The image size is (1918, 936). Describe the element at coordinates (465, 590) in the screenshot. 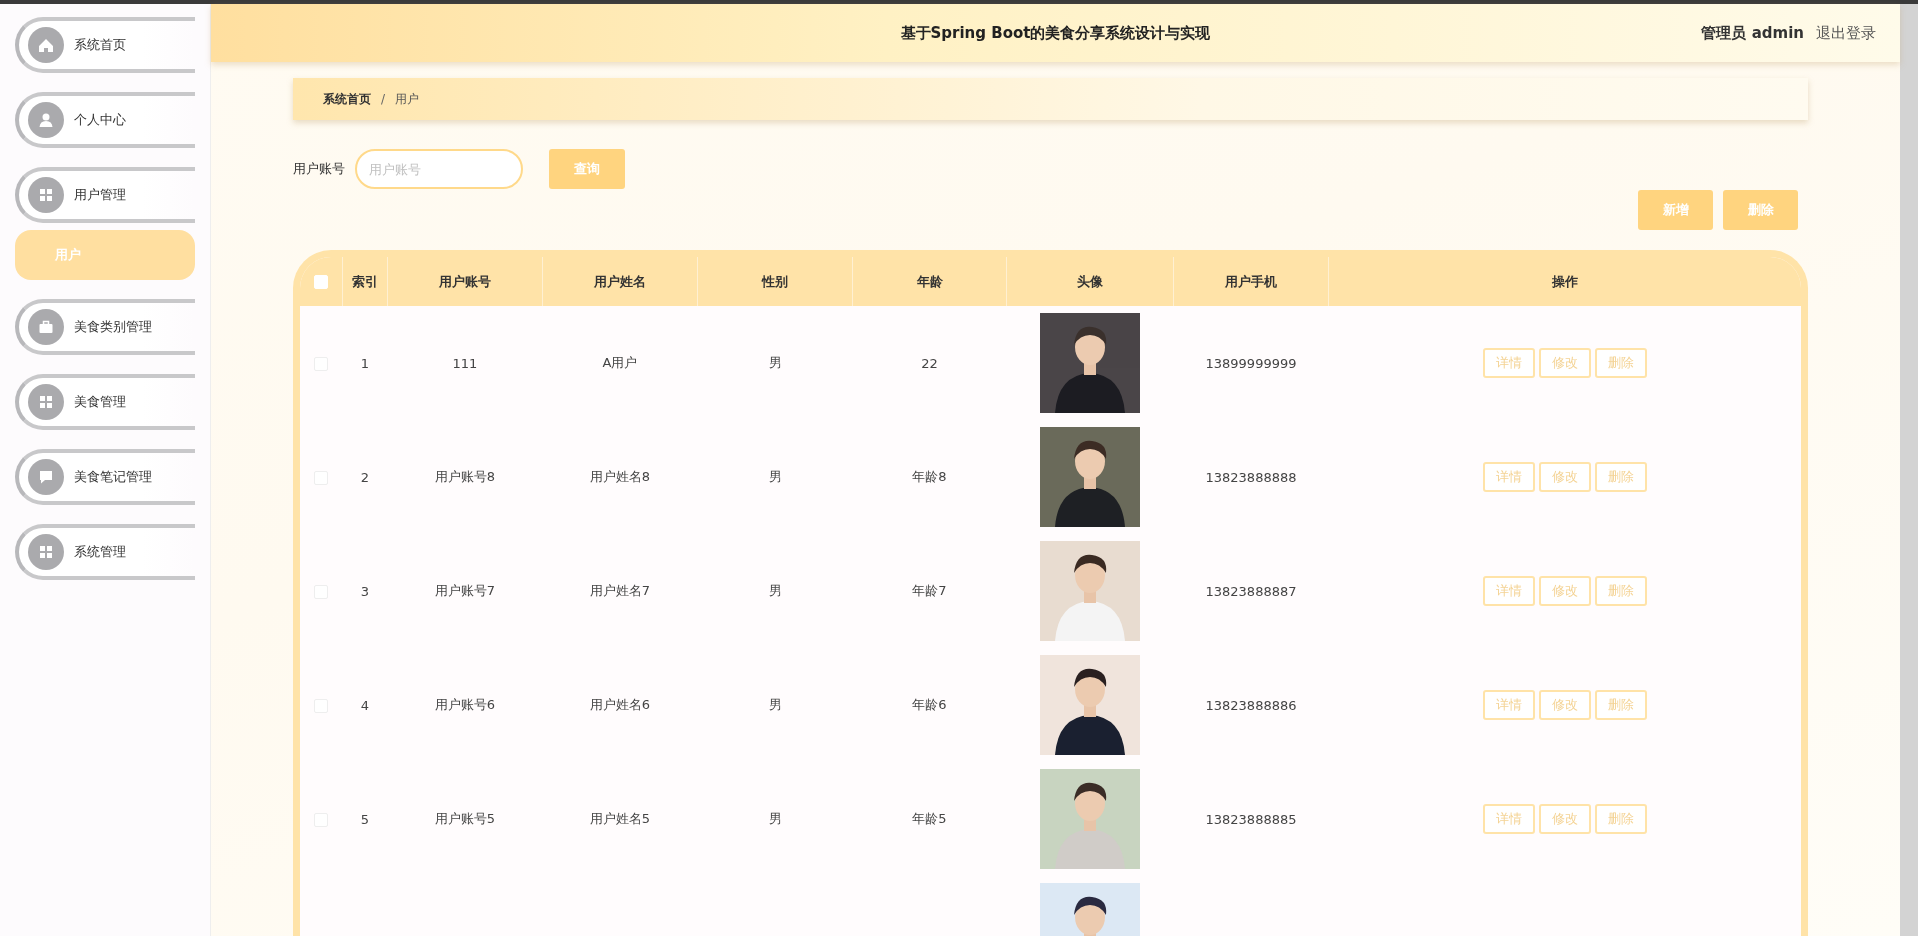

I see `table-cell: 用户账号7` at that location.